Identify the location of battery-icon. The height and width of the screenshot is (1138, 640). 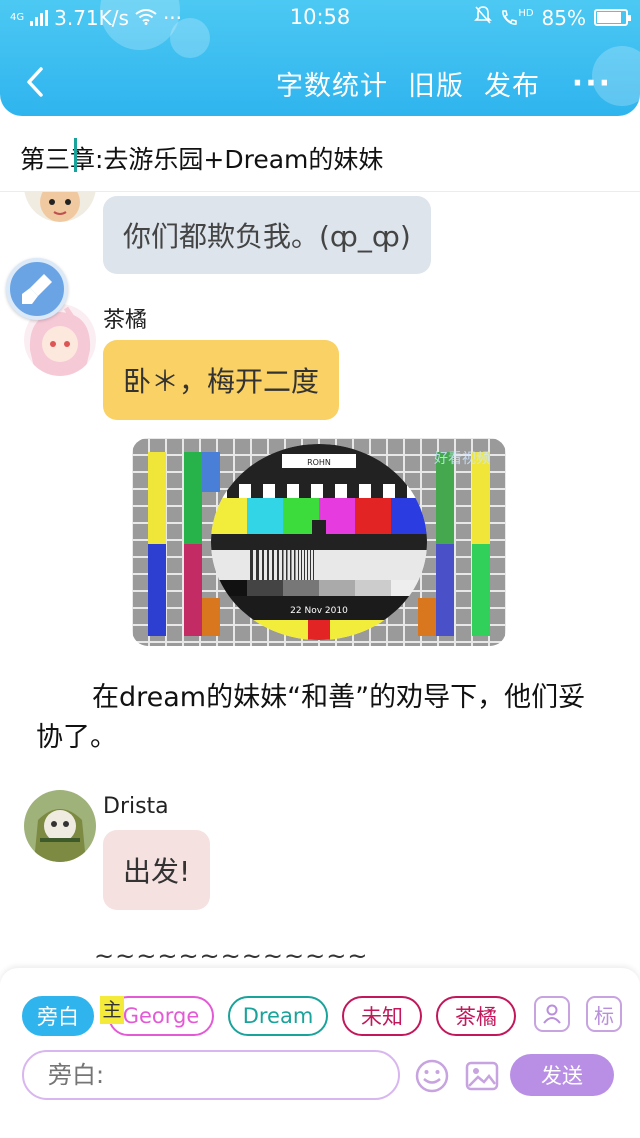
(612, 17).